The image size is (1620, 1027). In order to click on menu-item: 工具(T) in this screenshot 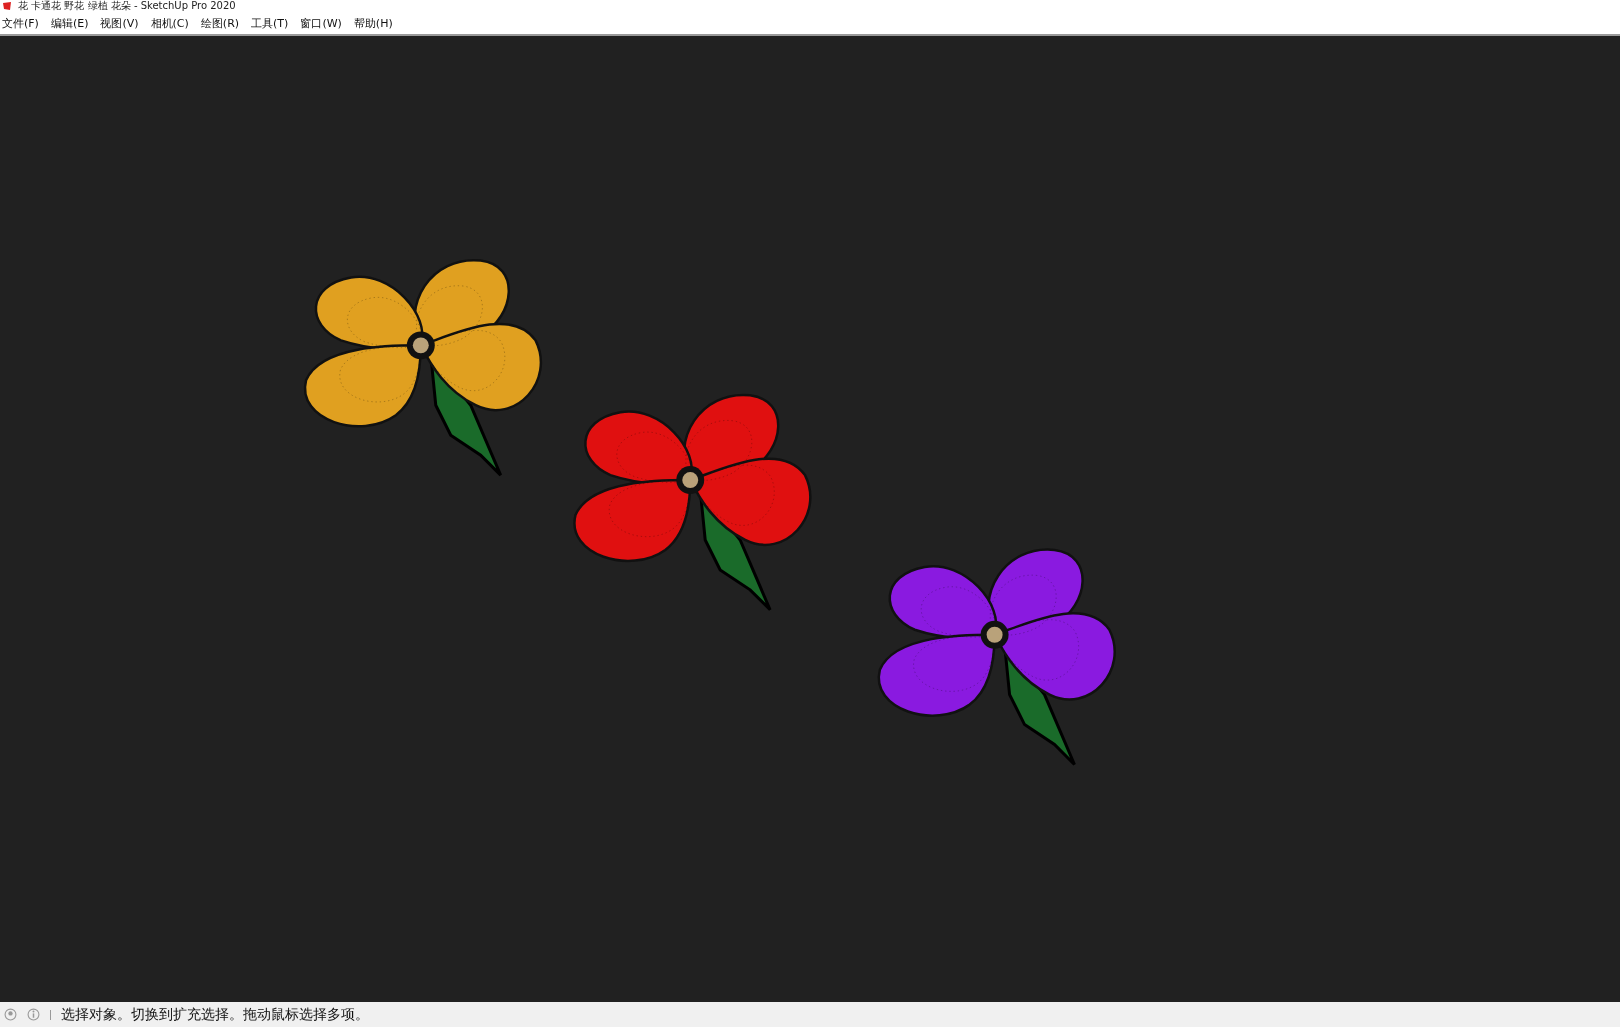, I will do `click(270, 23)`.